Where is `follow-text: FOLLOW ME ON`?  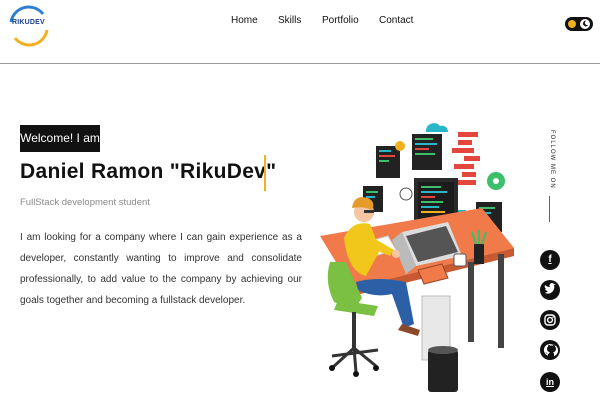 follow-text: FOLLOW ME ON is located at coordinates (552, 159).